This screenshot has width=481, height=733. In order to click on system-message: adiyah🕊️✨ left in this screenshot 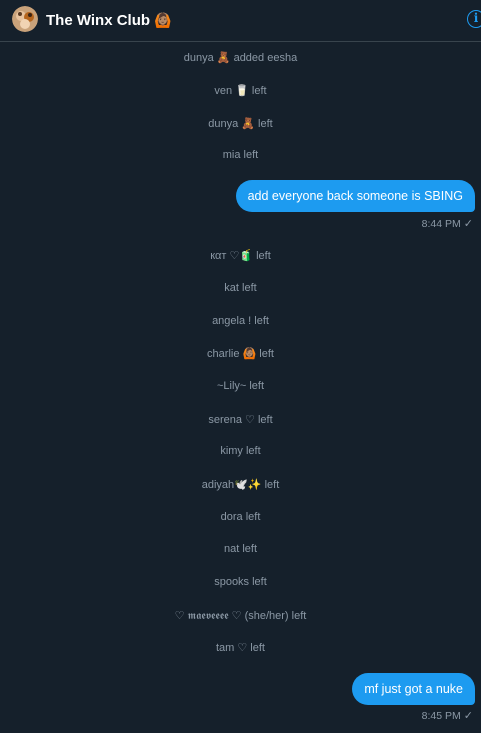, I will do `click(240, 485)`.